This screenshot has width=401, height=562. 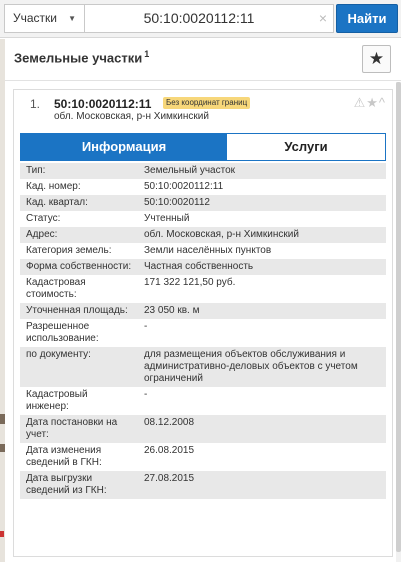 What do you see at coordinates (35, 104) in the screenshot?
I see `result-index: 1.` at bounding box center [35, 104].